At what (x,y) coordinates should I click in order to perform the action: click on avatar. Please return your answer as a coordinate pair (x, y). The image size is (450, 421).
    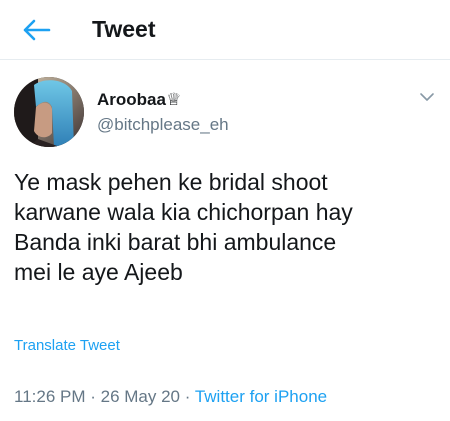
    Looking at the image, I should click on (49, 112).